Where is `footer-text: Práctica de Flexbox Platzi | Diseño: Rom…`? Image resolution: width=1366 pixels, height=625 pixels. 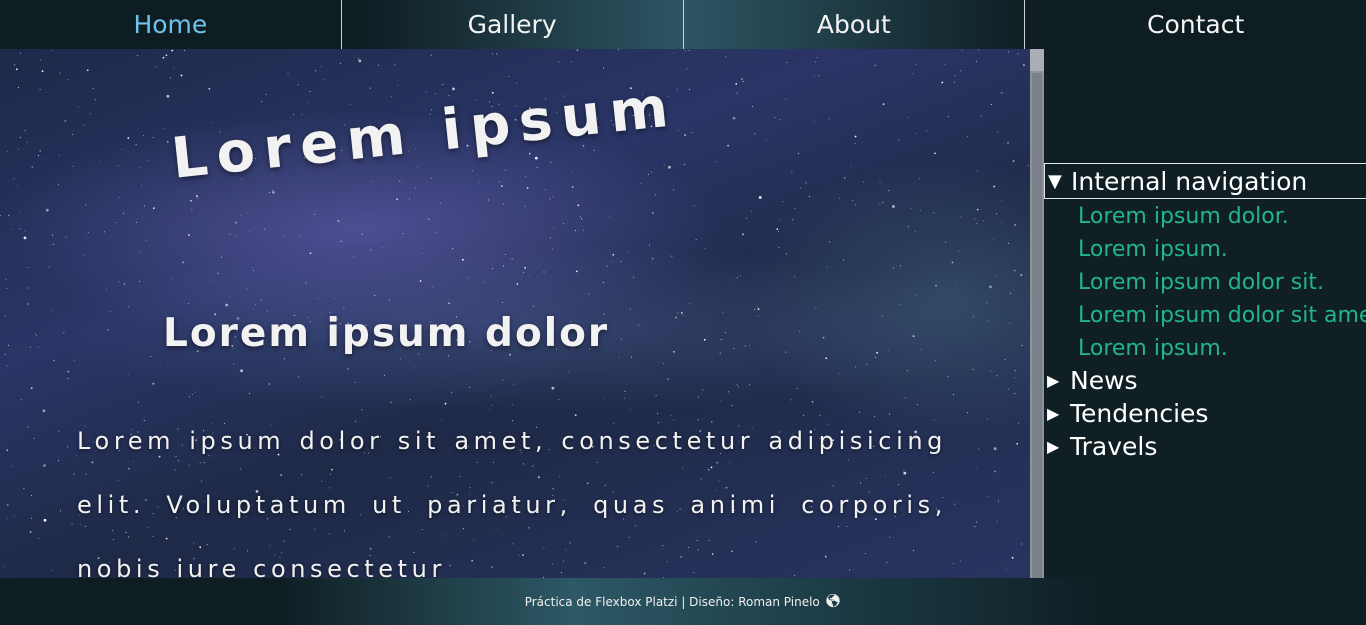 footer-text: Práctica de Flexbox Platzi | Diseño: Rom… is located at coordinates (672, 601).